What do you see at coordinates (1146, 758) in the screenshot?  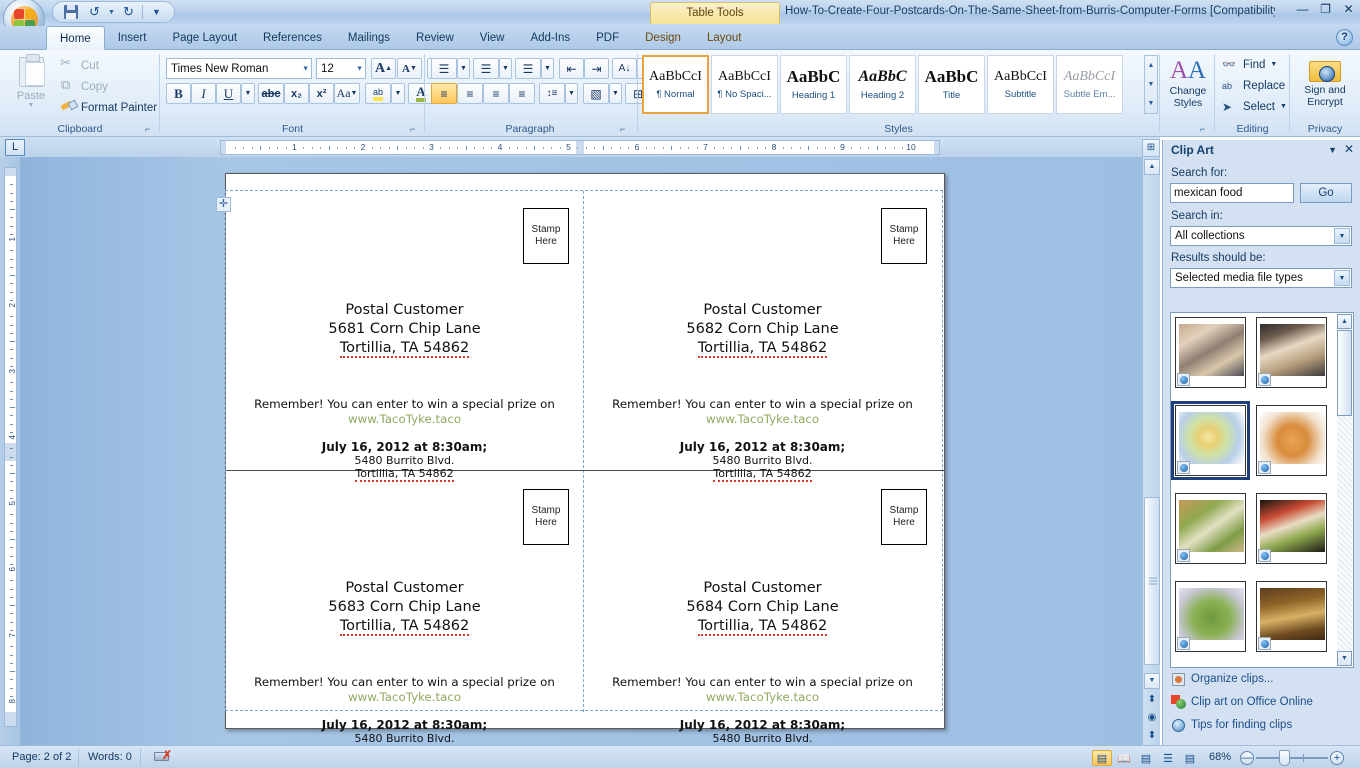 I see `view-web-layout-button: ▤` at bounding box center [1146, 758].